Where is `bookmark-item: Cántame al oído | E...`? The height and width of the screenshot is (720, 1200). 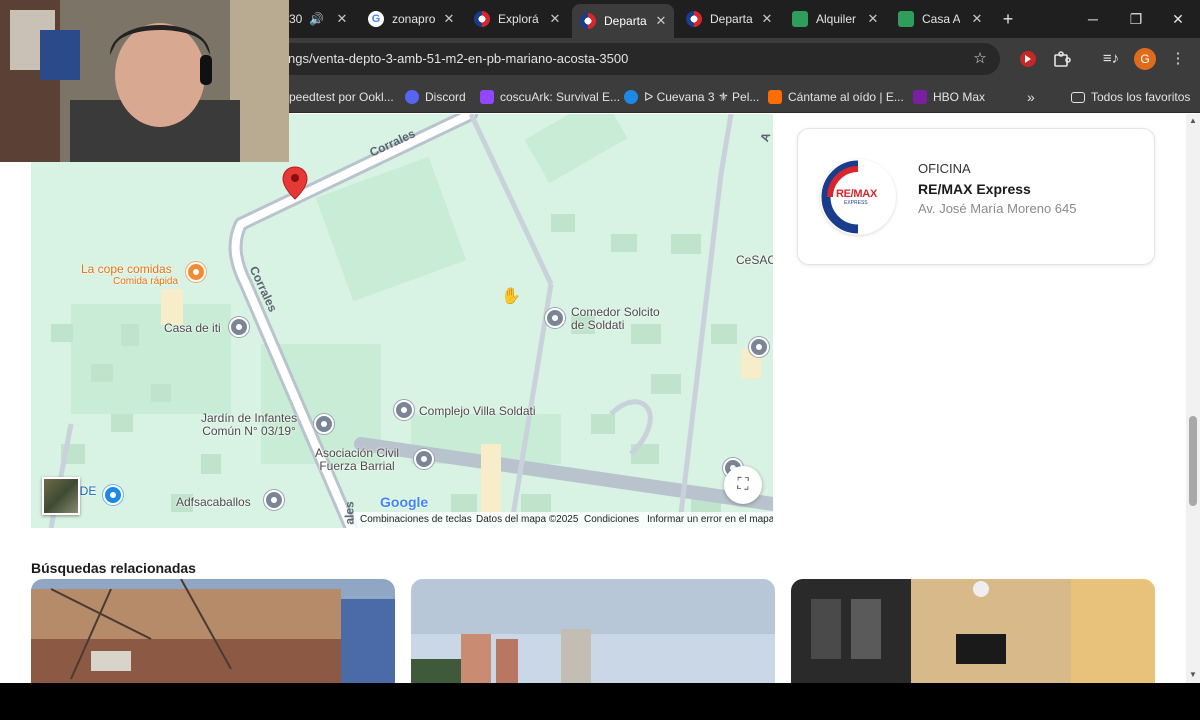 bookmark-item: Cántame al oído | E... is located at coordinates (836, 97).